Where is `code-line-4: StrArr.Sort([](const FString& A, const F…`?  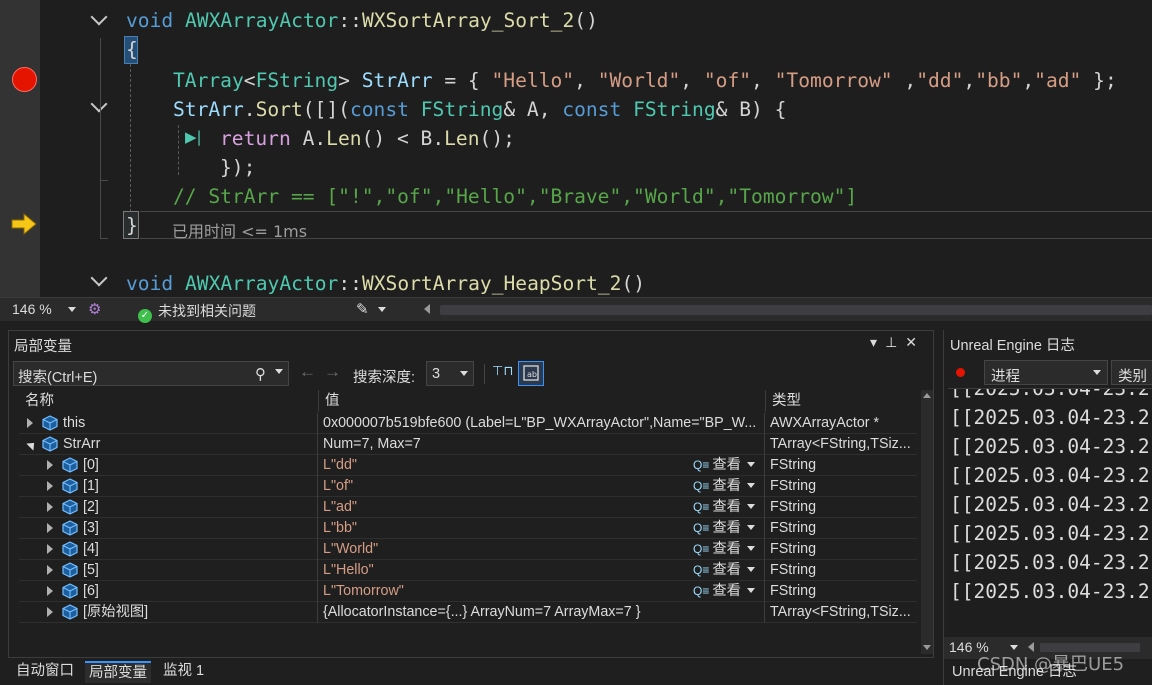
code-line-4: StrArr.Sort([](const FString& A, const F… is located at coordinates (479, 109).